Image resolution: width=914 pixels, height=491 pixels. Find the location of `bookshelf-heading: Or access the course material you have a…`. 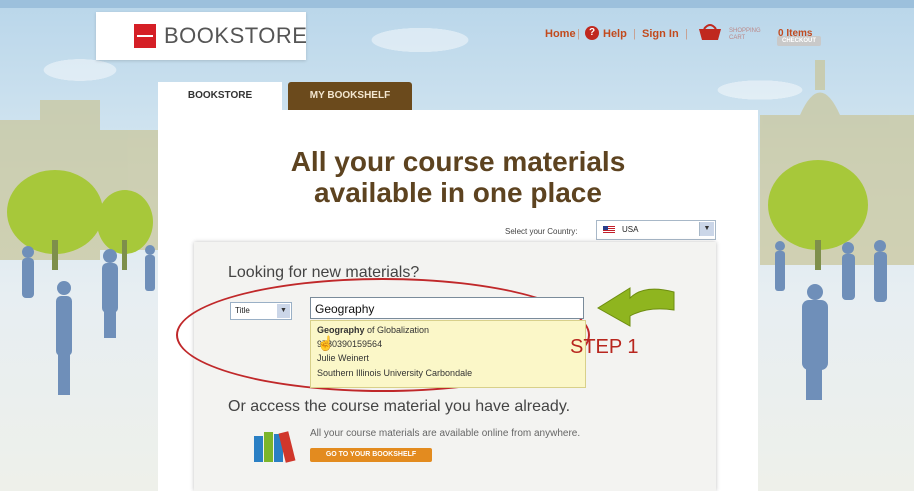

bookshelf-heading: Or access the course material you have a… is located at coordinates (399, 406).